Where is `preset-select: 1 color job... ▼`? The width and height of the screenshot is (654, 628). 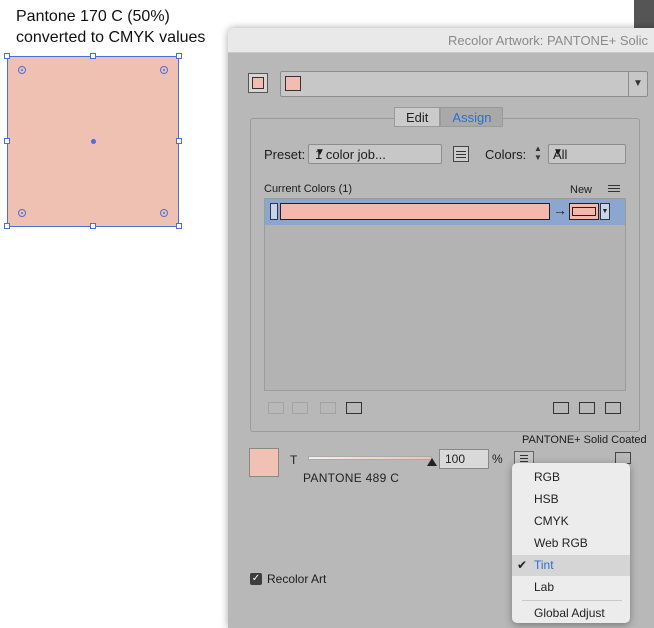 preset-select: 1 color job... ▼ is located at coordinates (375, 154).